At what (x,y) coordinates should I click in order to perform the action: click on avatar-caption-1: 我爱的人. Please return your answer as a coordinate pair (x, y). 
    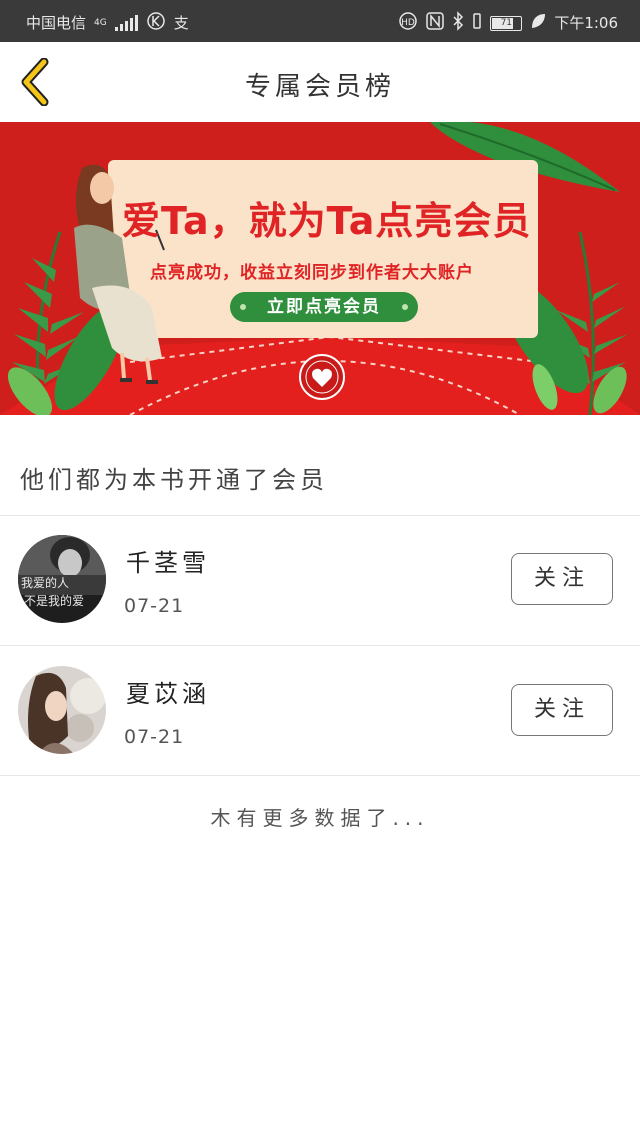
    Looking at the image, I should click on (45, 582).